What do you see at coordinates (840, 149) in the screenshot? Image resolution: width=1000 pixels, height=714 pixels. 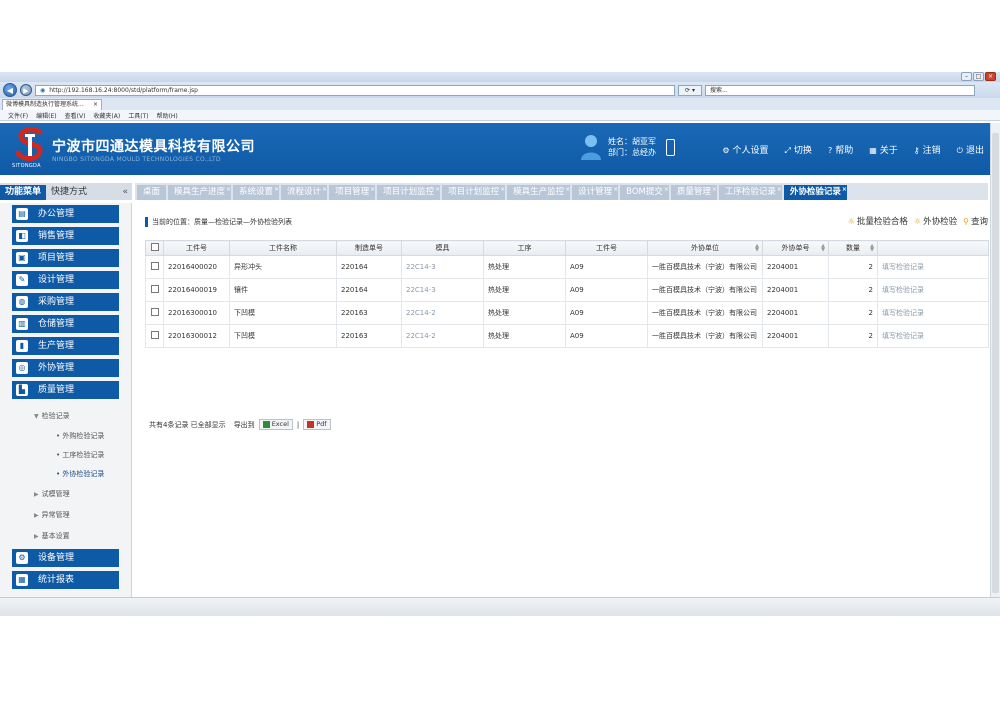 I see `help-button: ? 帮助` at bounding box center [840, 149].